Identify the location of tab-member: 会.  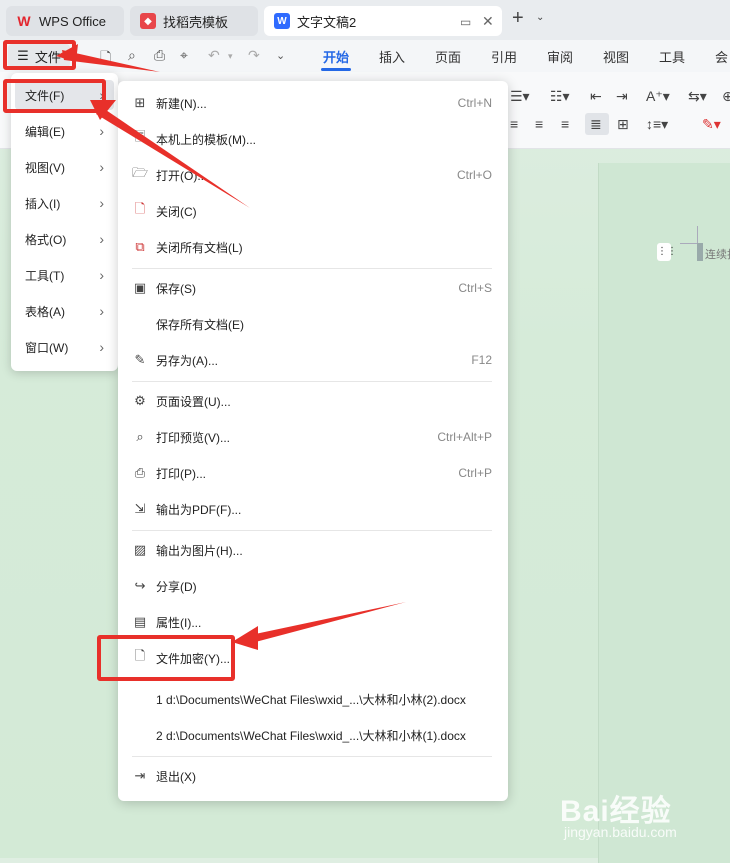
(721, 56).